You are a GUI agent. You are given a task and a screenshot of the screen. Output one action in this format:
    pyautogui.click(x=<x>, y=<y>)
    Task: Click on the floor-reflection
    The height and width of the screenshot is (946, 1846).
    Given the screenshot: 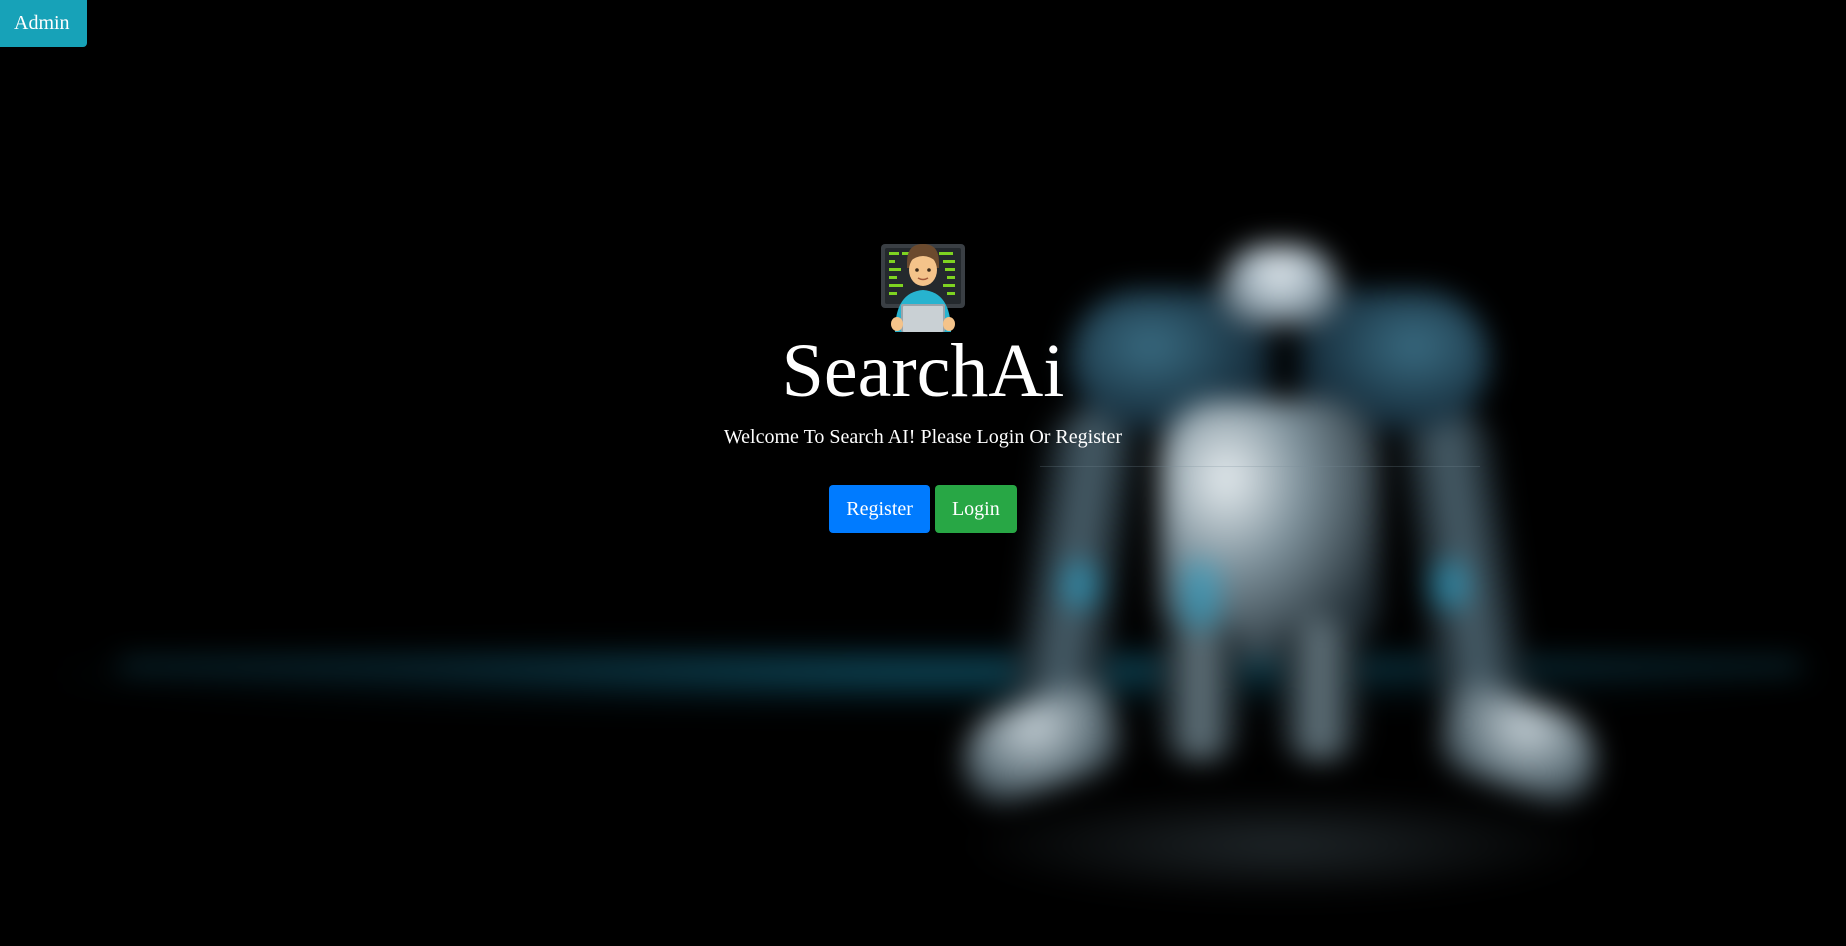 What is the action you would take?
    pyautogui.click(x=1280, y=845)
    